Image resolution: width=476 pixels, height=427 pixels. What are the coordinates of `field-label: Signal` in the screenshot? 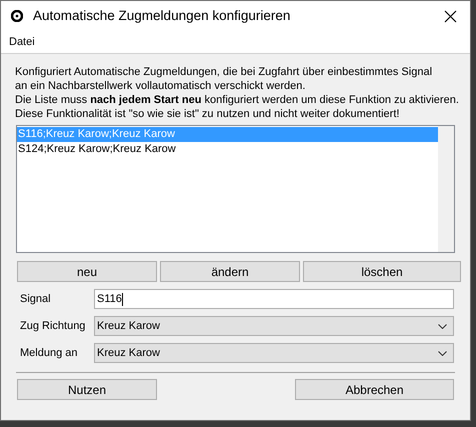 It's located at (35, 299).